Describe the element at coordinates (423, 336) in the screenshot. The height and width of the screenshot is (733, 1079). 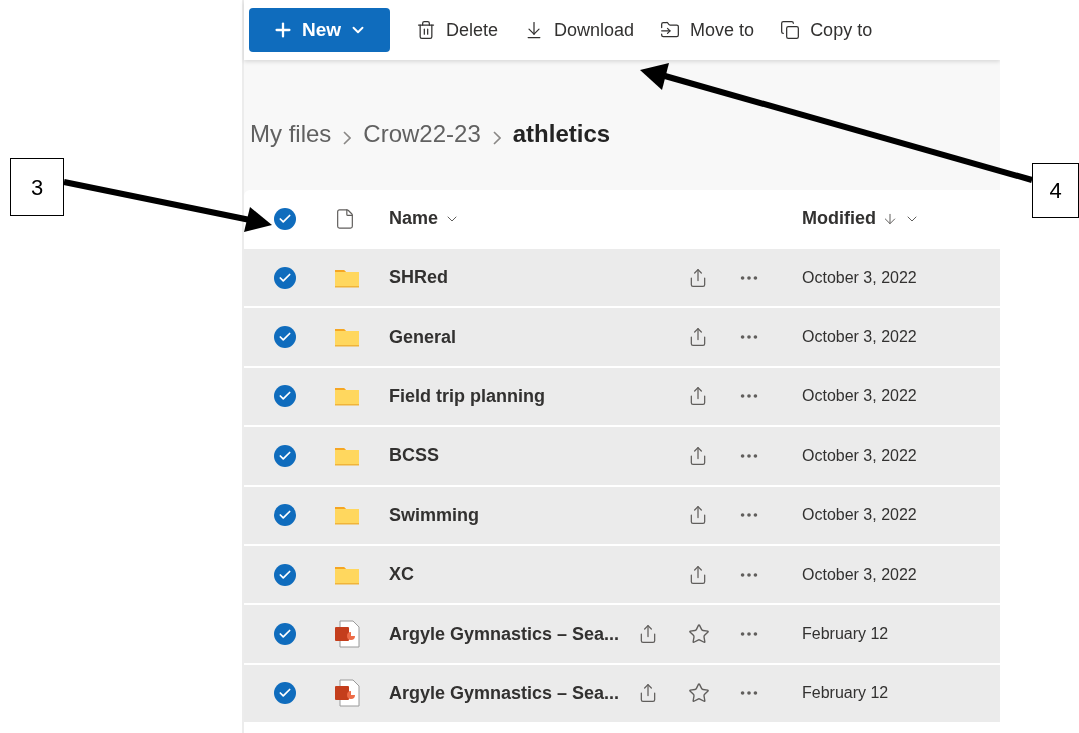
I see `file-name: General` at that location.